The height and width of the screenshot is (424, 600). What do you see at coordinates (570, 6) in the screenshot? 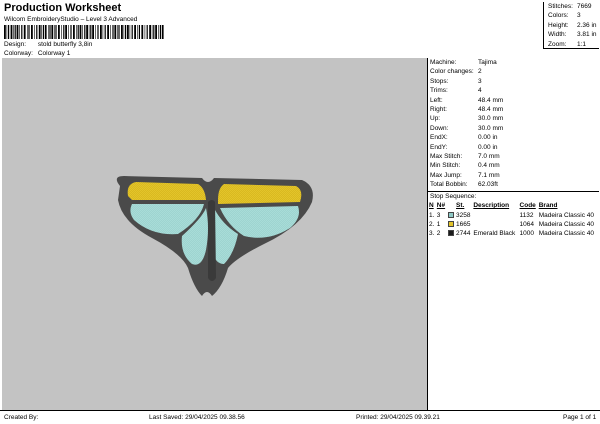
I see `stat-stitches: Stitches: 7669` at bounding box center [570, 6].